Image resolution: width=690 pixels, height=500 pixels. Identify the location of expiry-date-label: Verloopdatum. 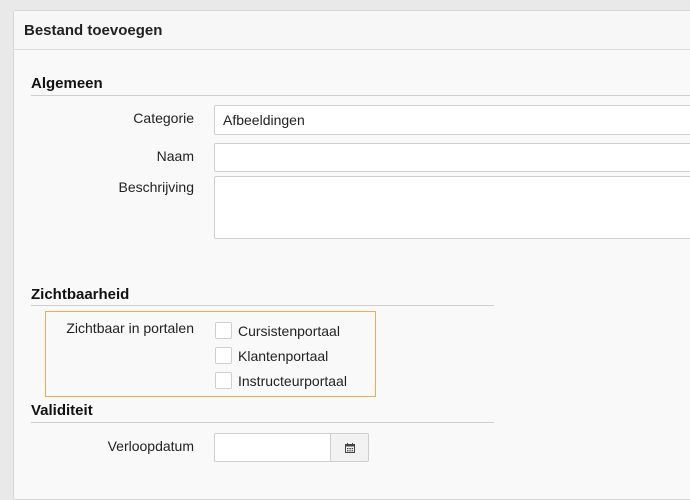
(150, 446).